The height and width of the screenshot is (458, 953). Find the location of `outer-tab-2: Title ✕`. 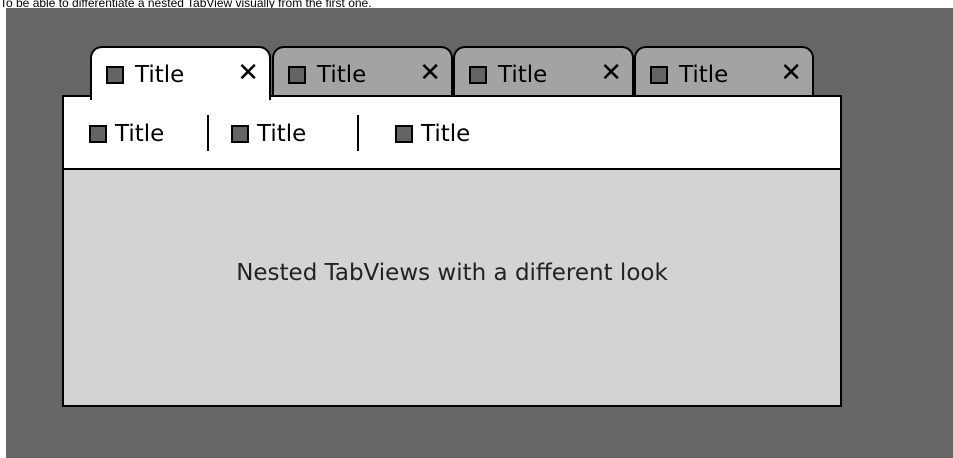

outer-tab-2: Title ✕ is located at coordinates (362, 71).